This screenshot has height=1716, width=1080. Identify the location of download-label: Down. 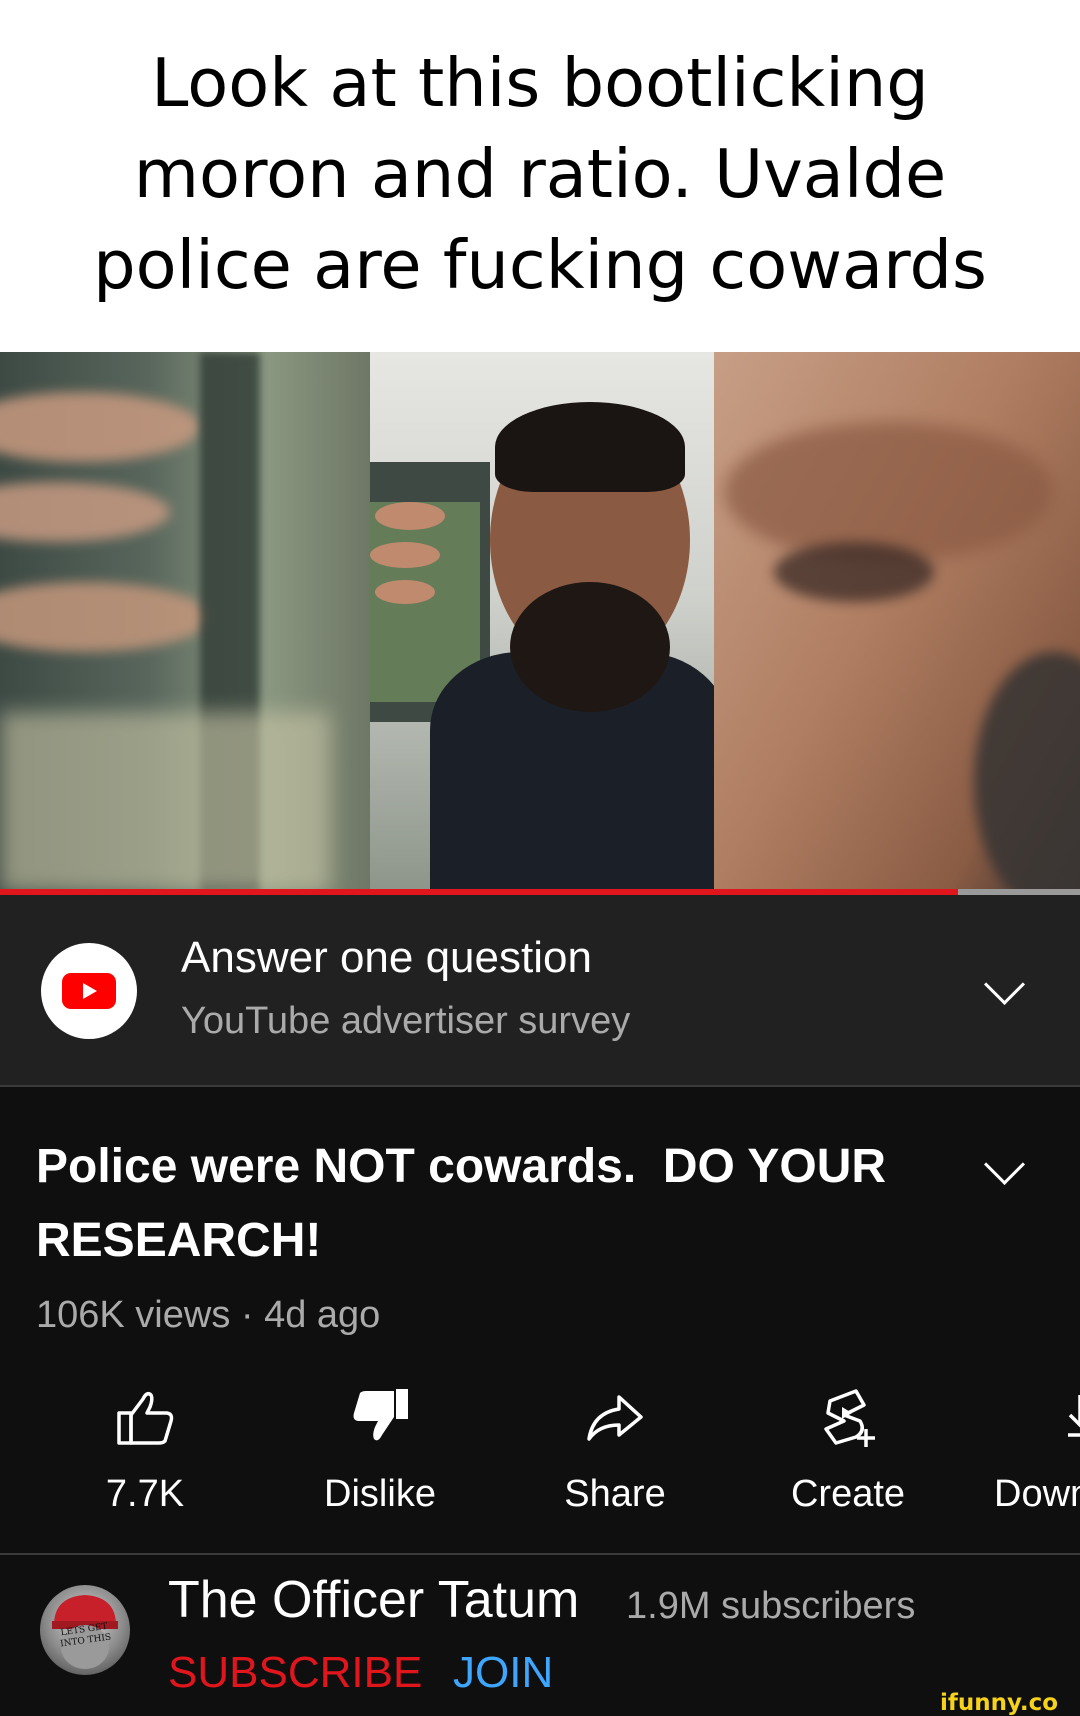
(1037, 1494).